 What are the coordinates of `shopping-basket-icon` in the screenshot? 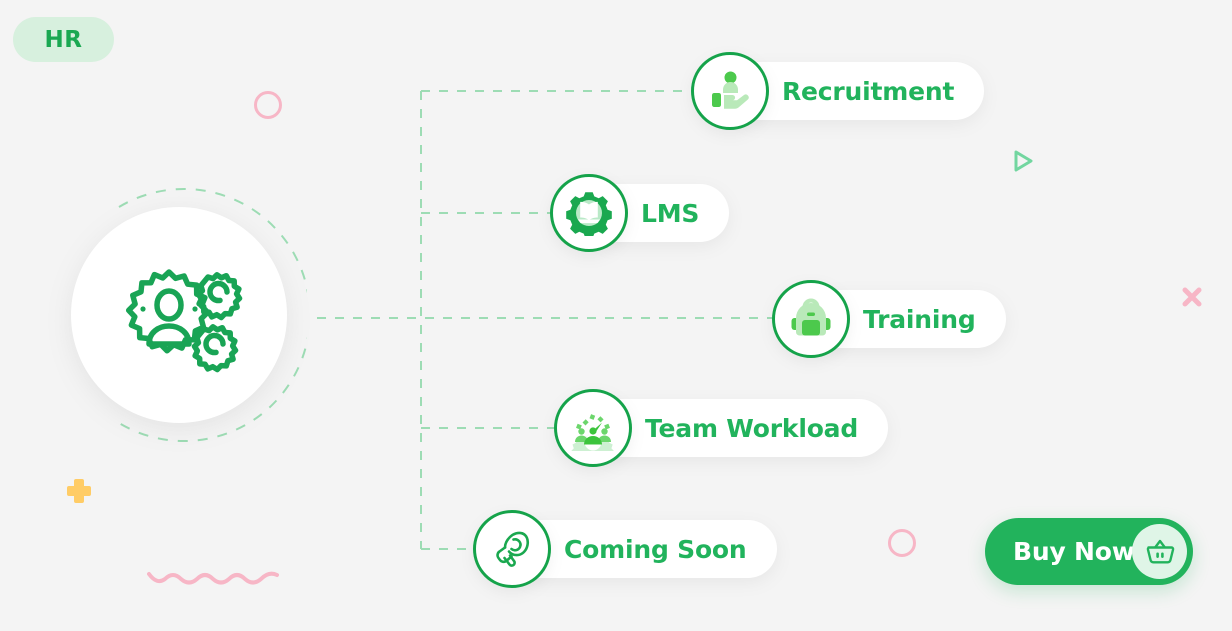 It's located at (1160, 551).